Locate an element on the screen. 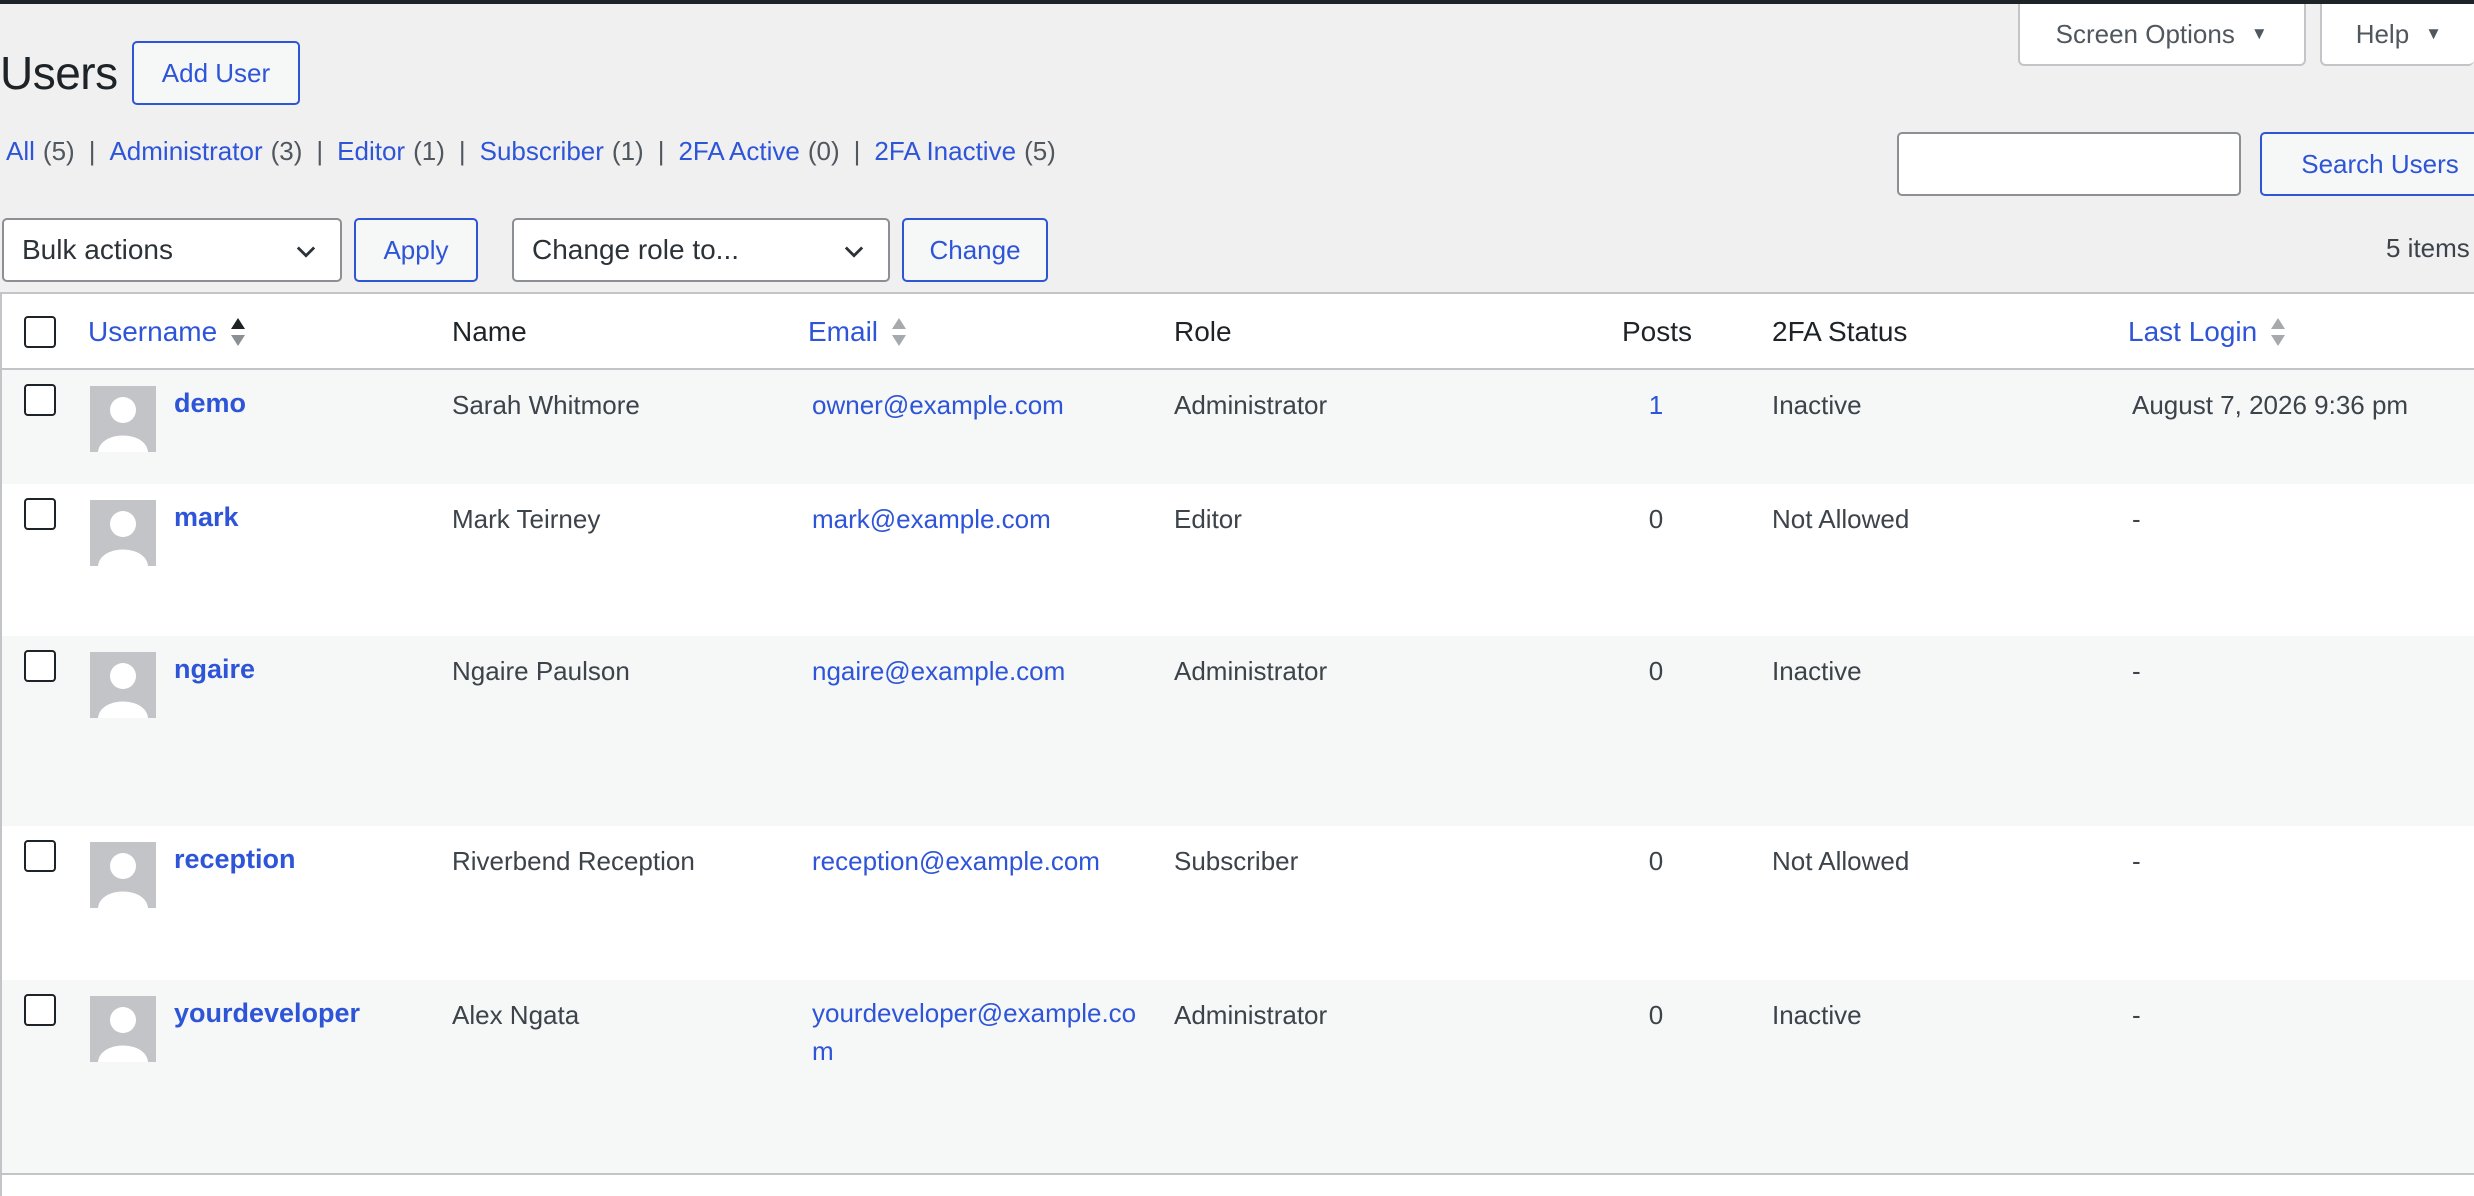 This screenshot has height=1196, width=2474. username-link: mark is located at coordinates (206, 517).